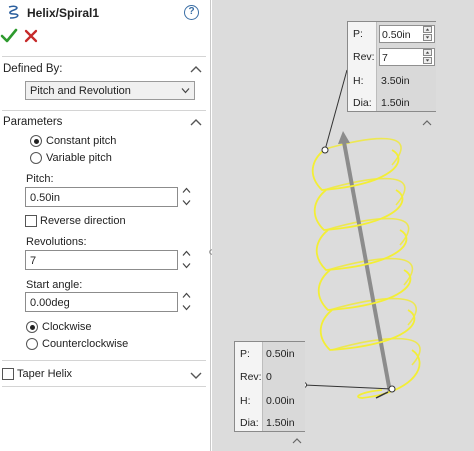  Describe the element at coordinates (186, 197) in the screenshot. I see `pitch-stepper` at that location.